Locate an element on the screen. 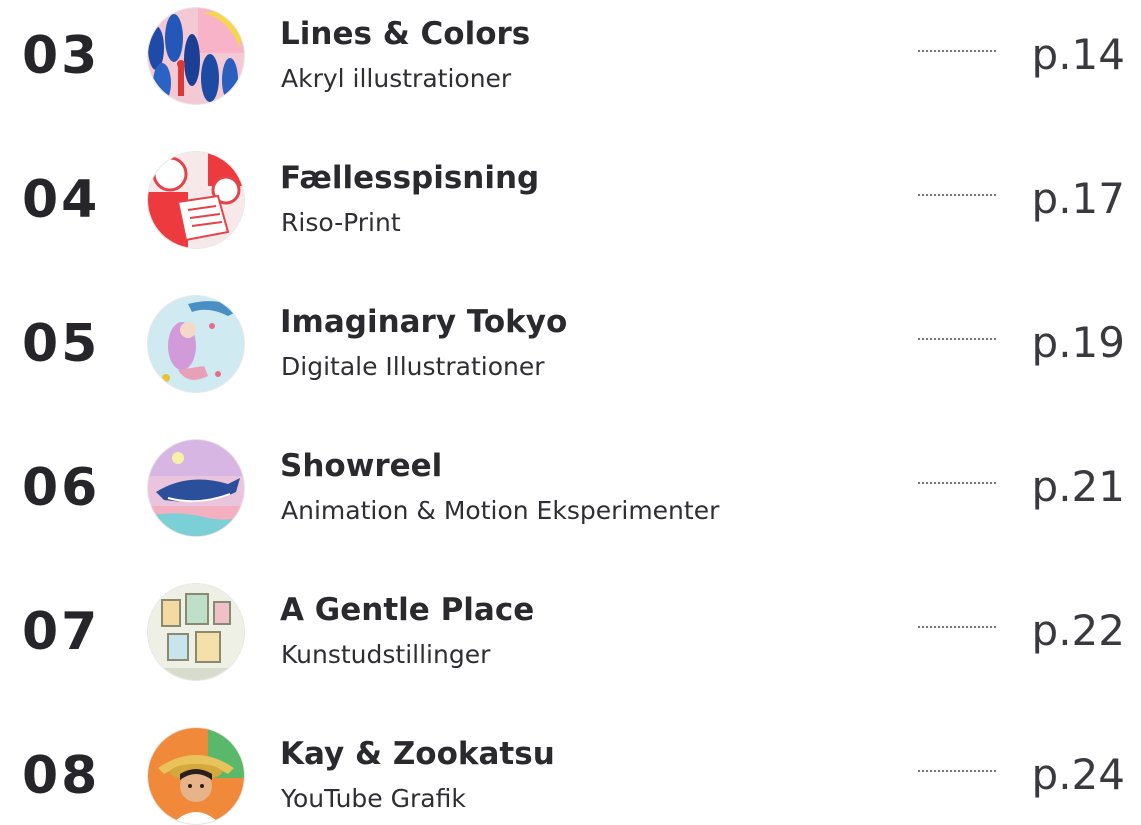 The width and height of the screenshot is (1141, 825). acrylic-illustration-thumbnail is located at coordinates (196, 56).